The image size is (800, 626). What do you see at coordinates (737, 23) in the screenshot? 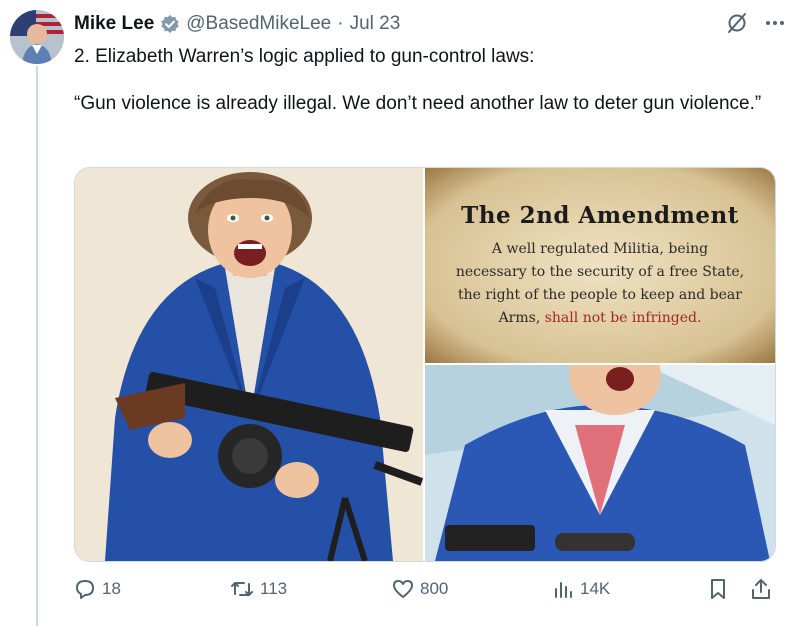
I see `grok-icon` at bounding box center [737, 23].